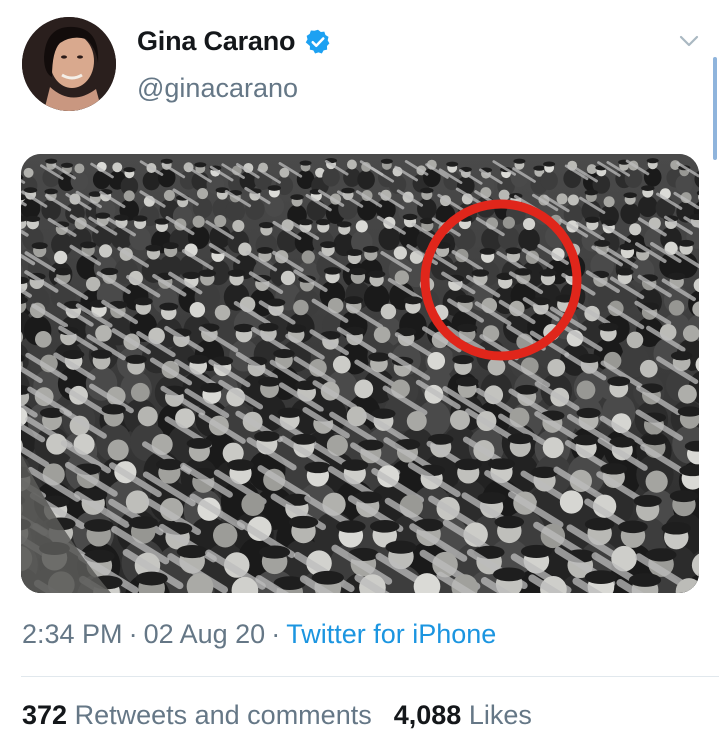  What do you see at coordinates (715, 108) in the screenshot?
I see `scrollbar-thumb` at bounding box center [715, 108].